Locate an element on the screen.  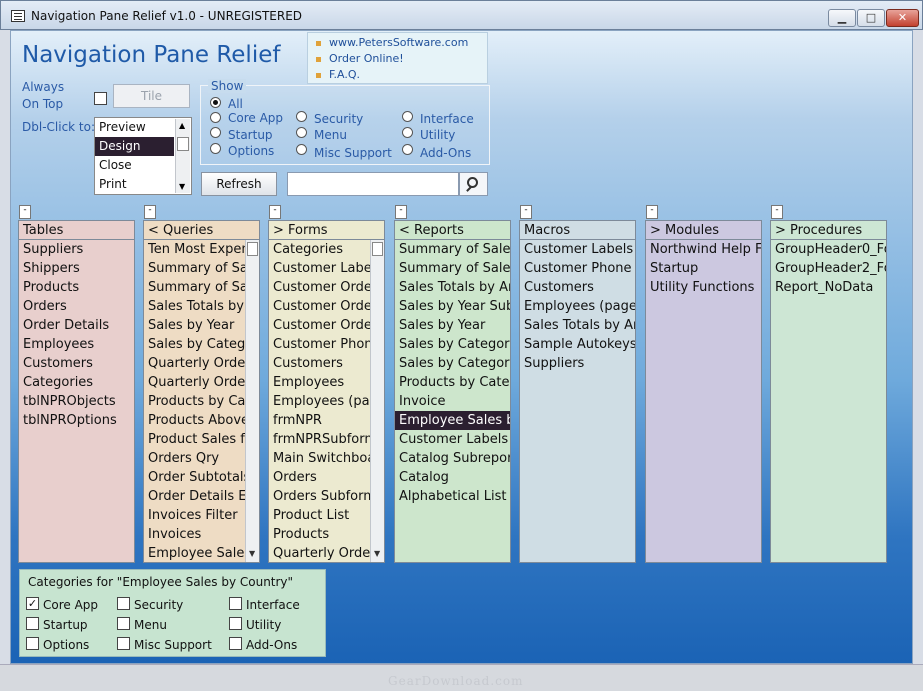
column-list-item: Main Switchboard is located at coordinates (319, 458).